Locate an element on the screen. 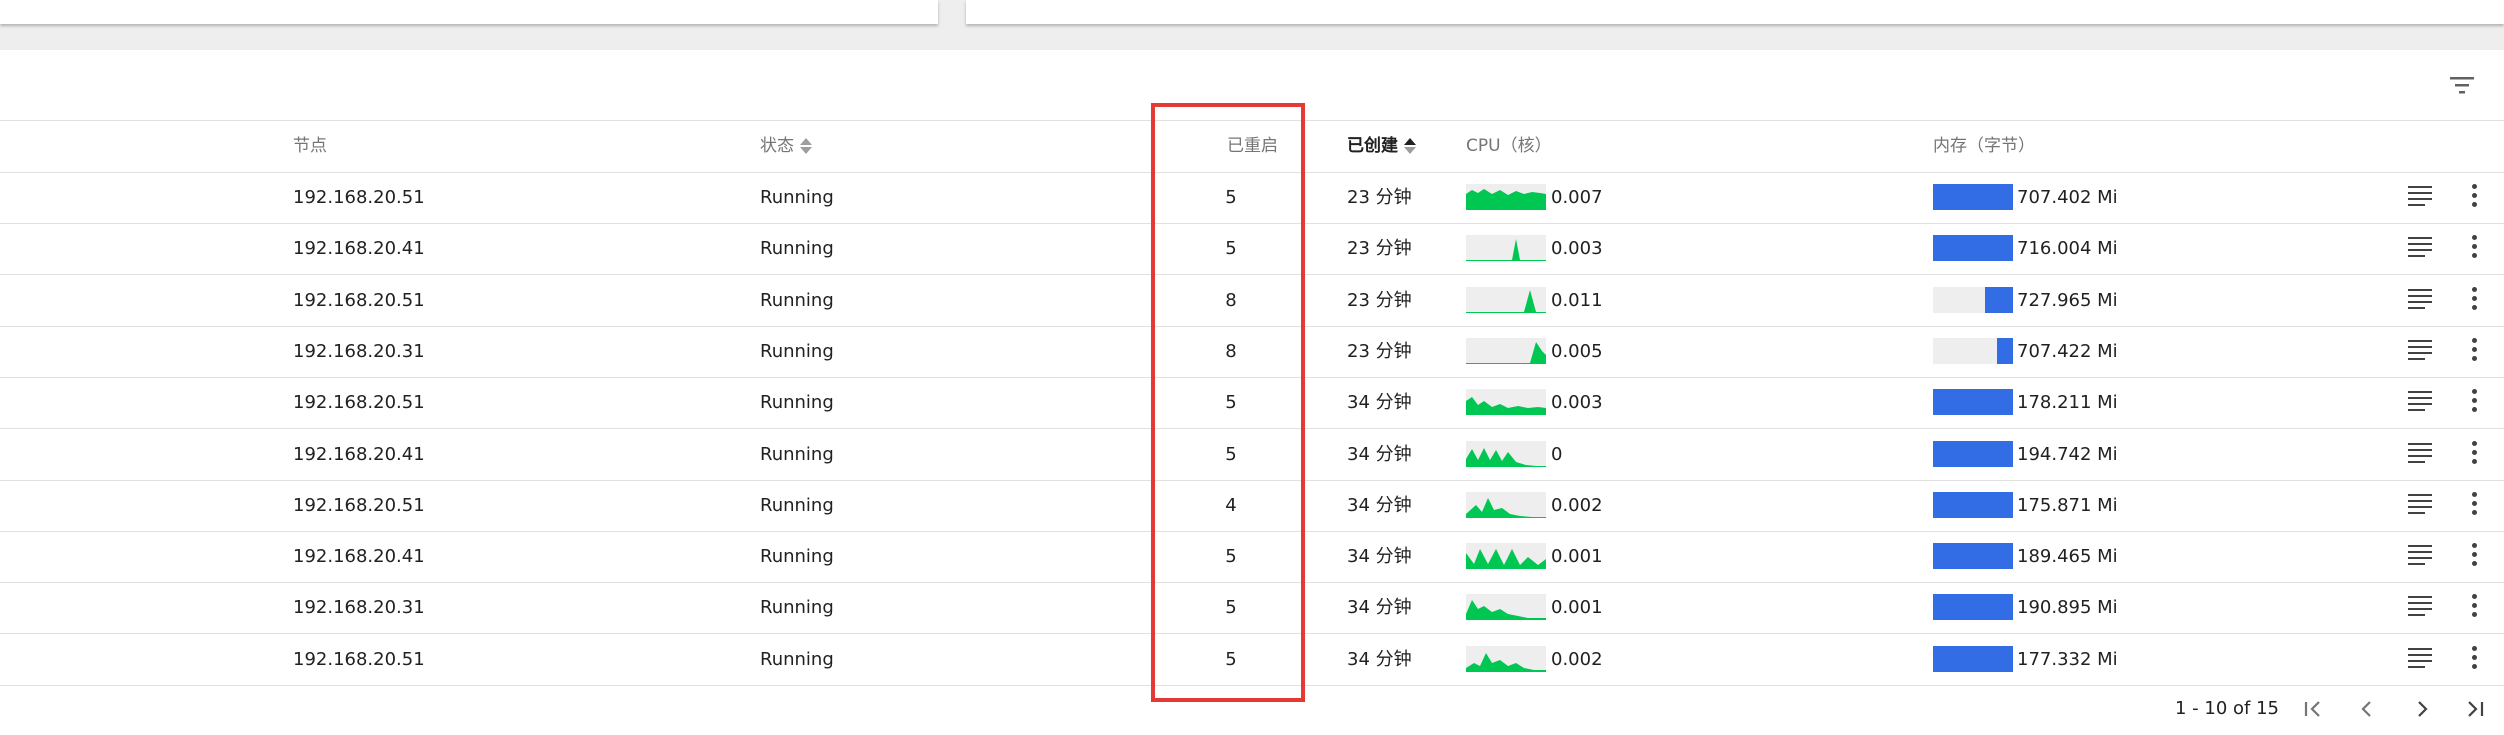 The height and width of the screenshot is (735, 2504). next-page-button is located at coordinates (2422, 709).